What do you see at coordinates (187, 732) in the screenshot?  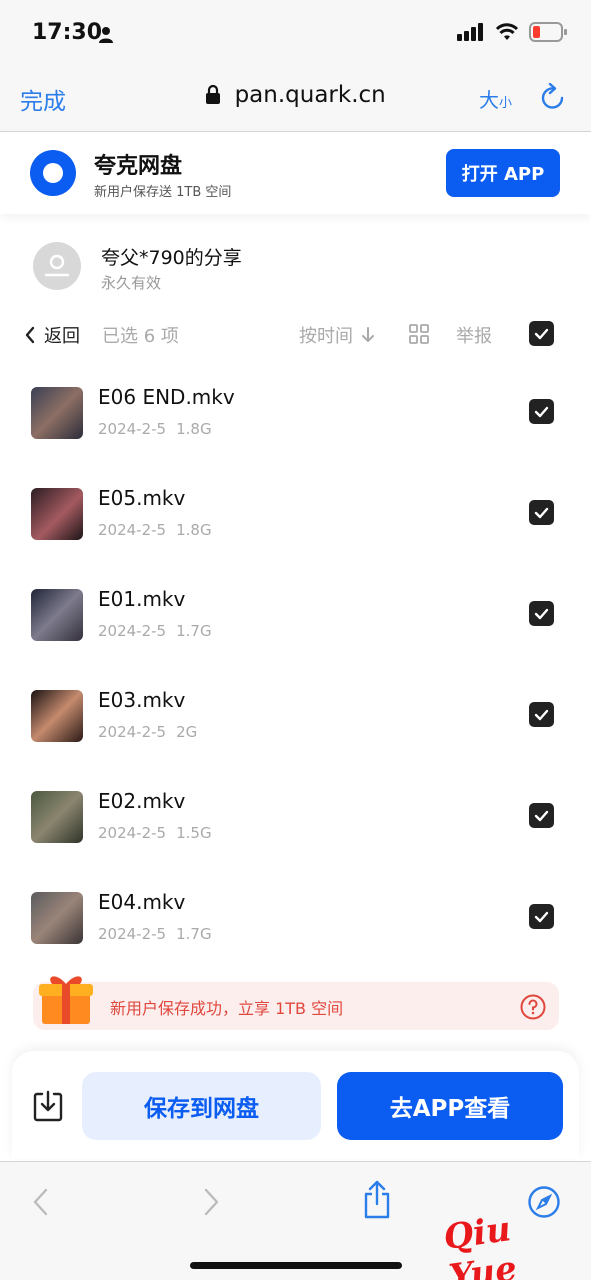 I see `file-size: 2G` at bounding box center [187, 732].